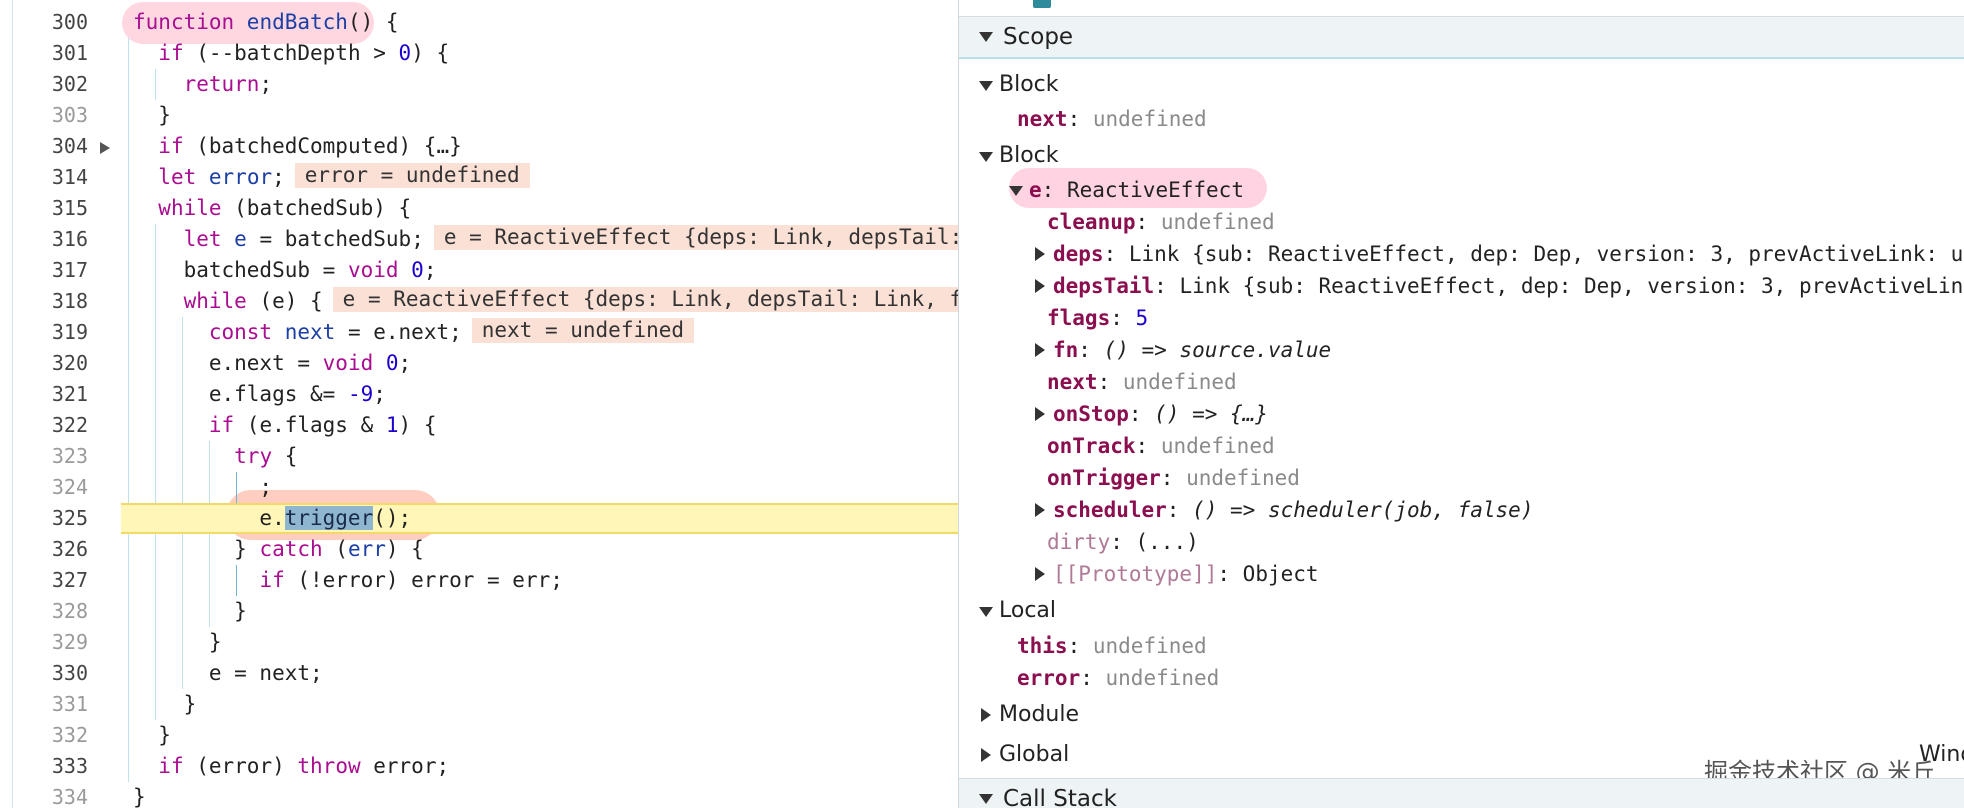 The image size is (1964, 808). What do you see at coordinates (1161, 222) in the screenshot?
I see `scope-property-cleanup: cleanup: undefined` at bounding box center [1161, 222].